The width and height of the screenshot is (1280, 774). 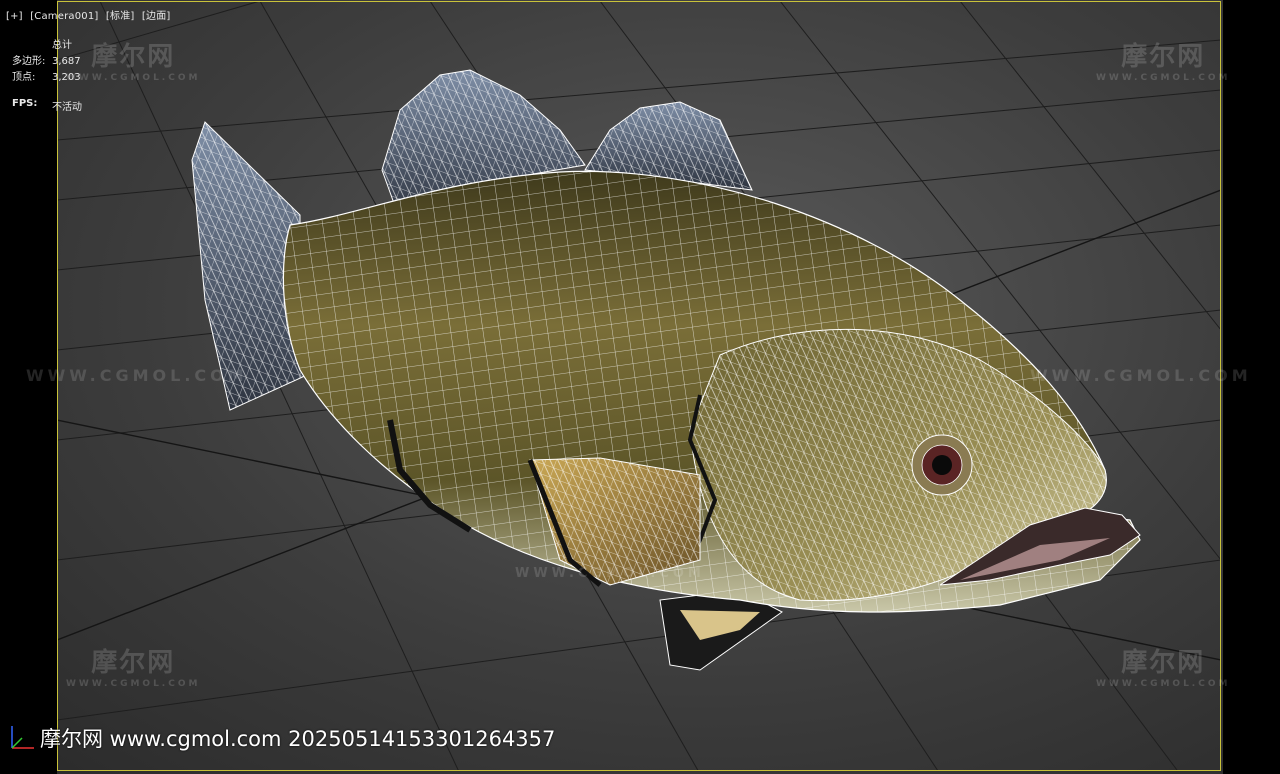 What do you see at coordinates (1163, 62) in the screenshot?
I see `watermark-top-right: 摩尔网 WWW.CGMOL.COM` at bounding box center [1163, 62].